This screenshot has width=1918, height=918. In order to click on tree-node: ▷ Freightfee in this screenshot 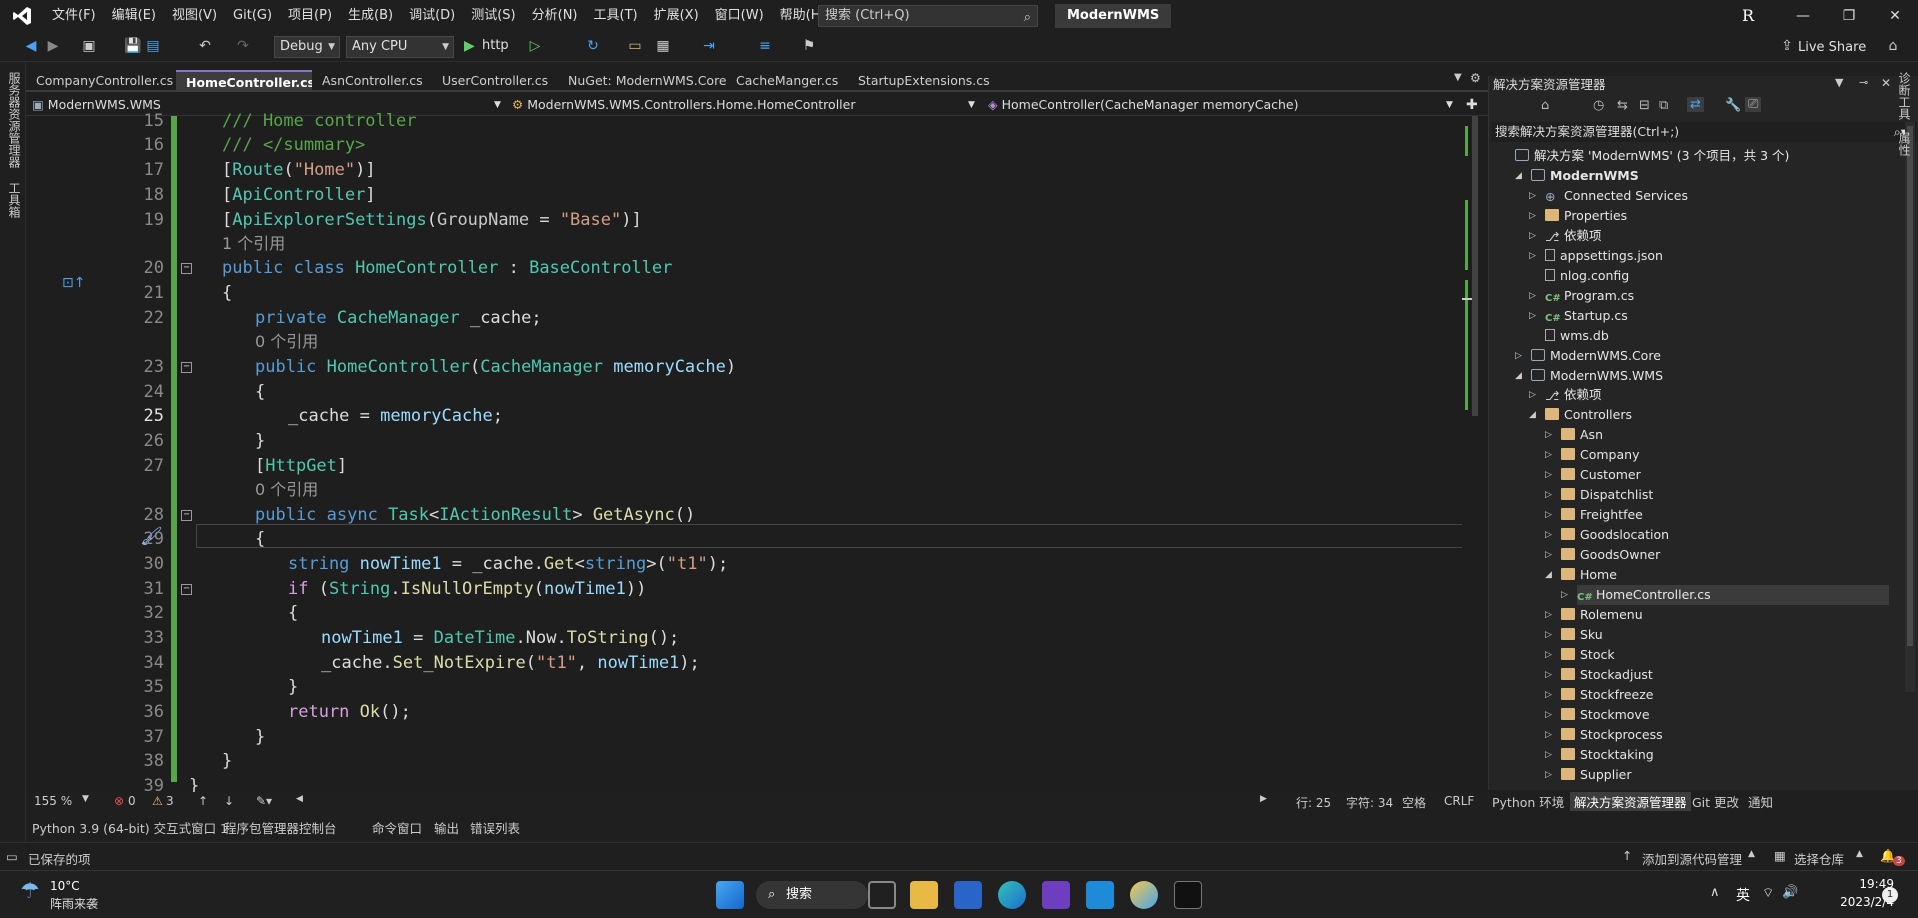, I will do `click(1594, 515)`.